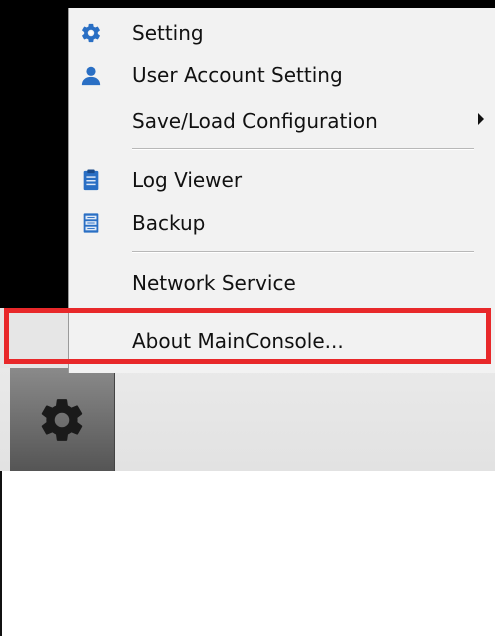 This screenshot has width=495, height=636. I want to click on submenu-arrow-icon, so click(481, 119).